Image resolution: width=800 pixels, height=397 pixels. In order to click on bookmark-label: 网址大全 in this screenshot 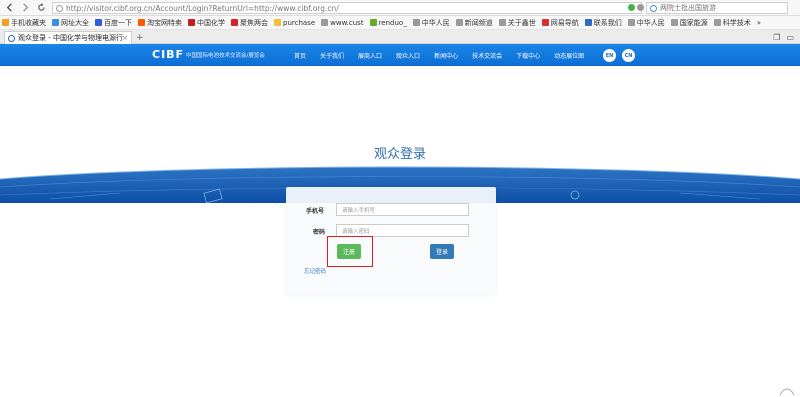, I will do `click(75, 22)`.